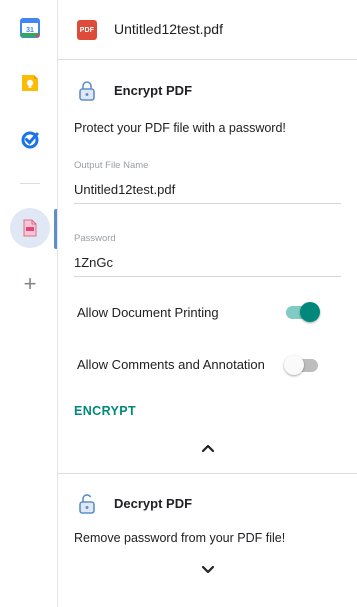 The image size is (357, 607). What do you see at coordinates (207, 203) in the screenshot?
I see `output-file-name-underline` at bounding box center [207, 203].